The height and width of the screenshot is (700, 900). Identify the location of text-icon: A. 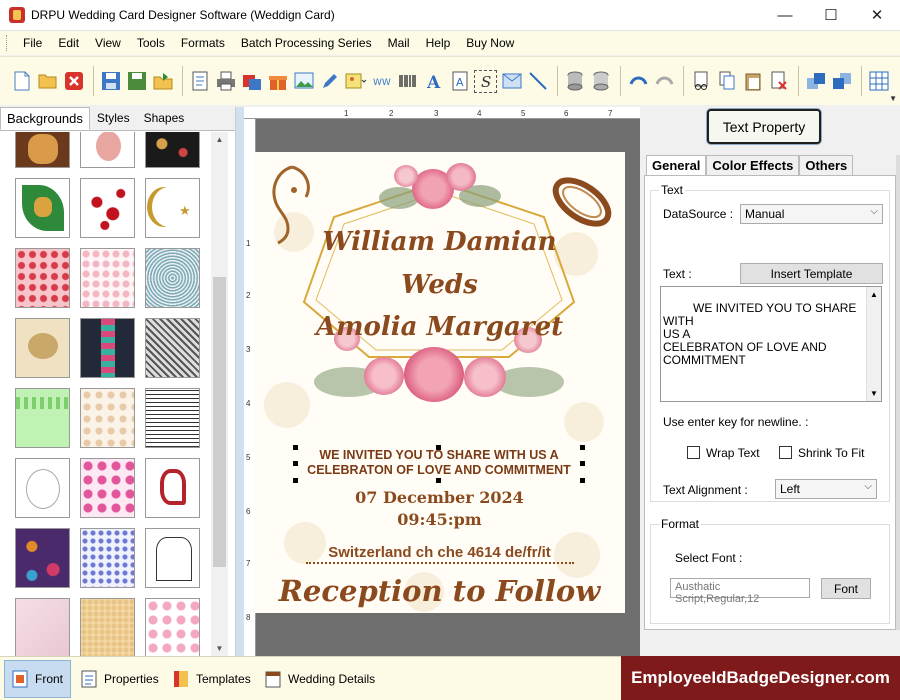
(433, 81).